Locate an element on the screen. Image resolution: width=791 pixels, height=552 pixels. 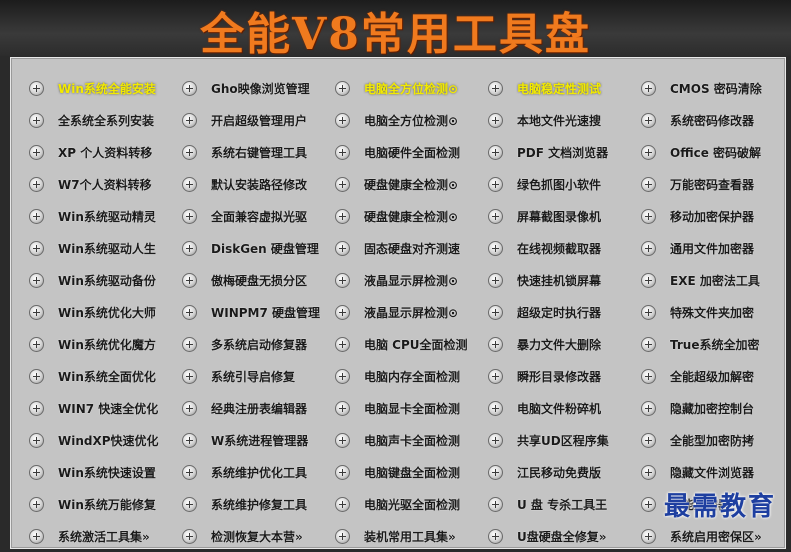
tool-item: 共享UD区程序集 is located at coordinates (564, 440).